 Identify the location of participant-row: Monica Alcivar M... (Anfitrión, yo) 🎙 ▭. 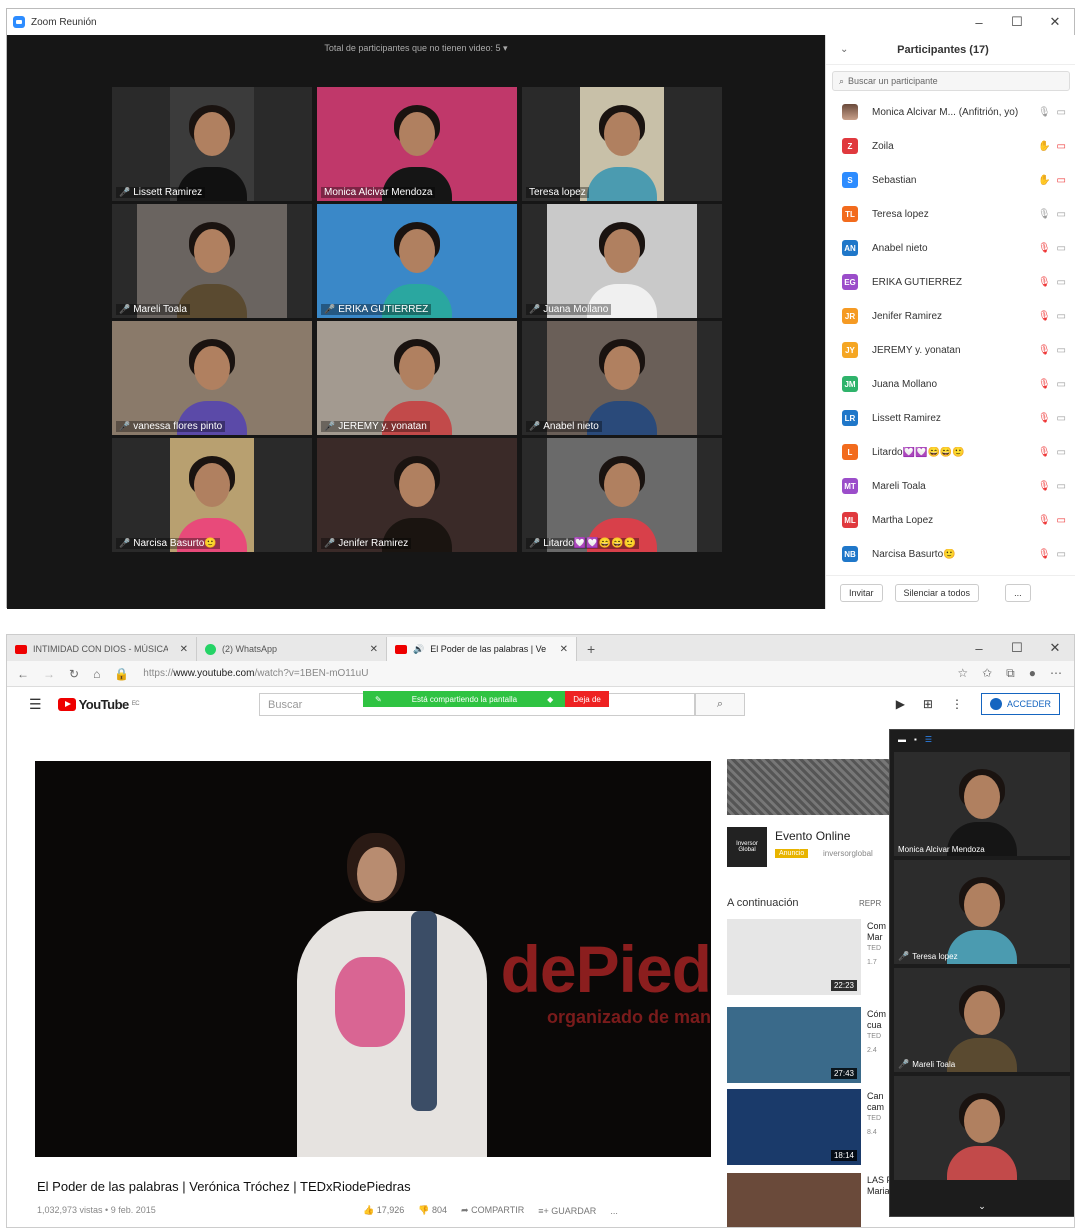
(950, 112).